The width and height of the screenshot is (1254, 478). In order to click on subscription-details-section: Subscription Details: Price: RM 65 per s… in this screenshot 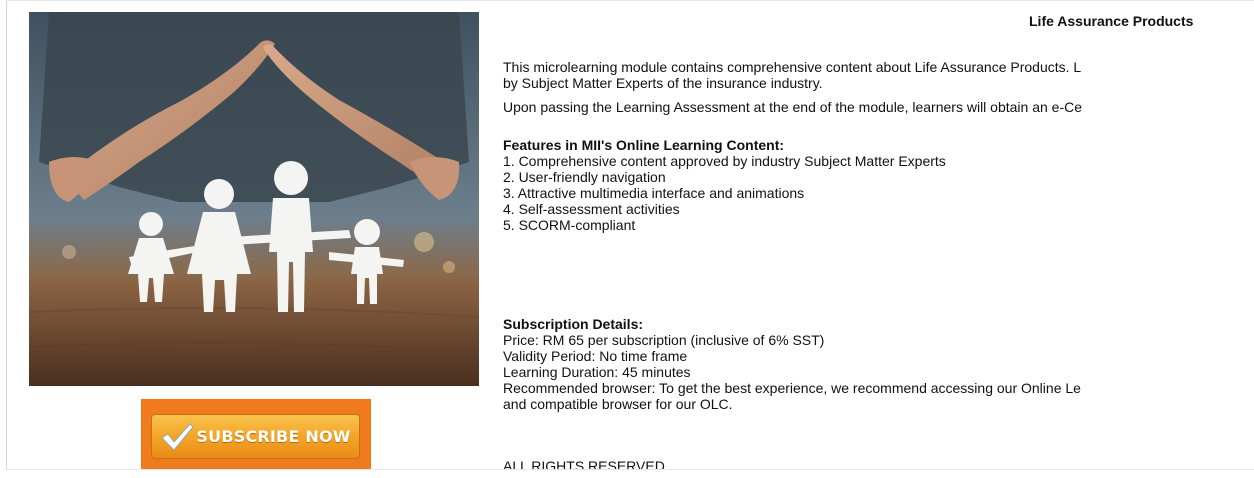, I will do `click(792, 364)`.